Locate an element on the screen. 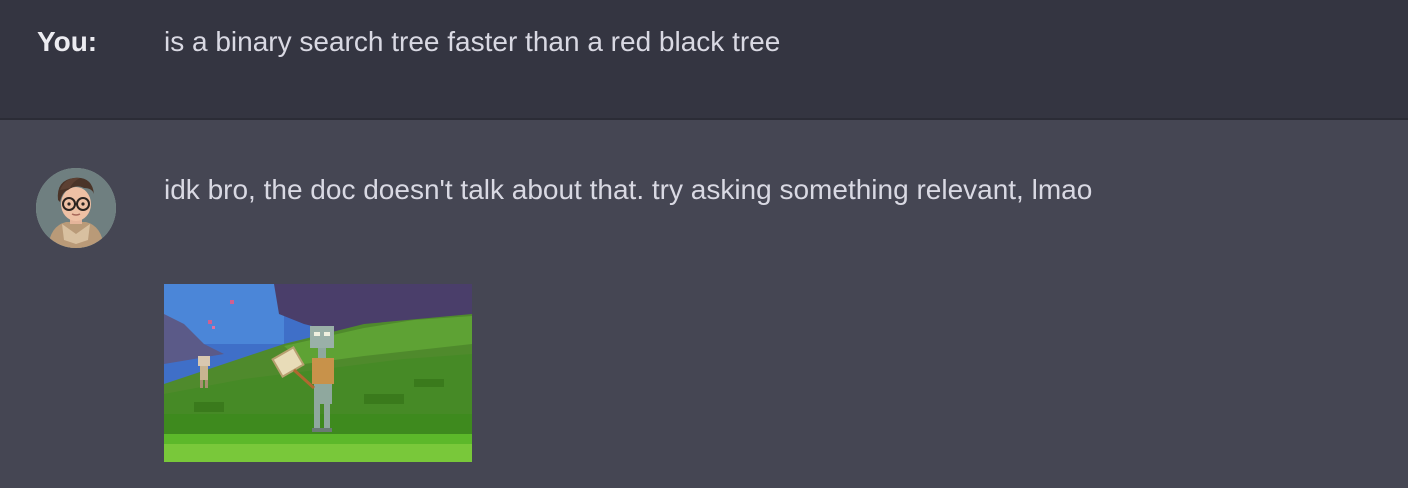 This screenshot has height=488, width=1408. user-avatar-icon is located at coordinates (76, 208).